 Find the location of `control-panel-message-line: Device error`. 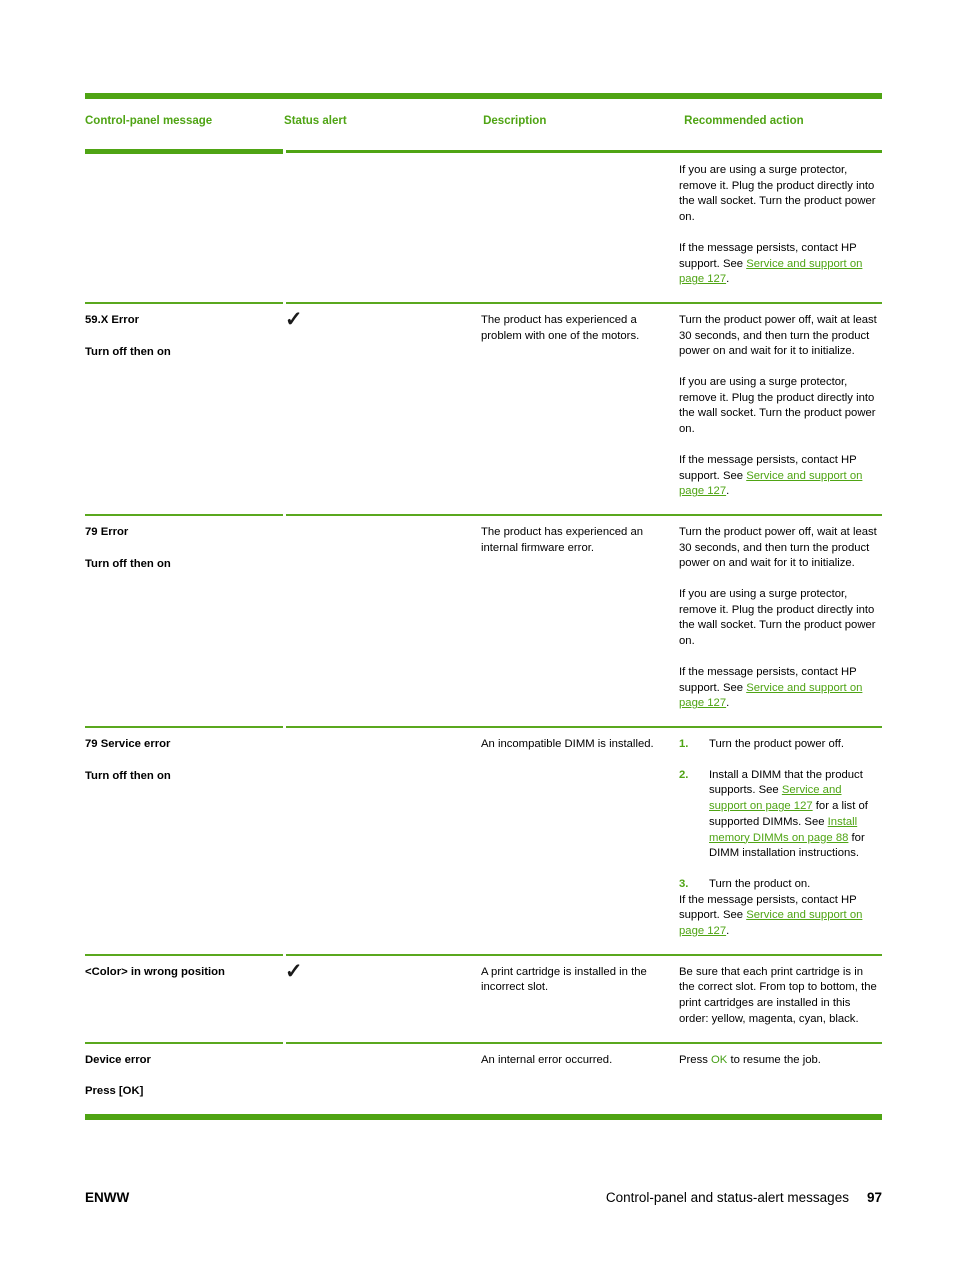

control-panel-message-line: Device error is located at coordinates (118, 1059).